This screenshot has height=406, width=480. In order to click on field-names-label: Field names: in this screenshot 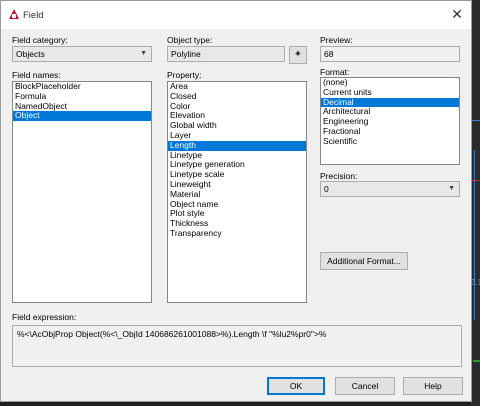, I will do `click(36, 75)`.